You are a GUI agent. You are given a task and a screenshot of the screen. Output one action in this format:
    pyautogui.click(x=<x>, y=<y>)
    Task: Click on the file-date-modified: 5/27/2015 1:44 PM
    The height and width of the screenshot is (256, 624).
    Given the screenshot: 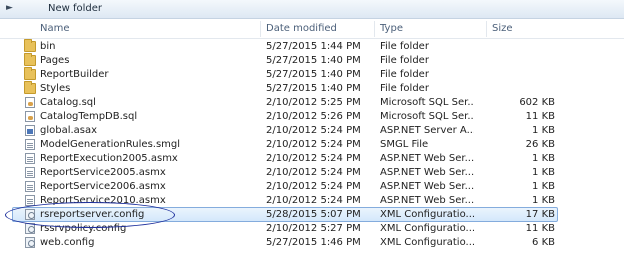 What is the action you would take?
    pyautogui.click(x=313, y=46)
    